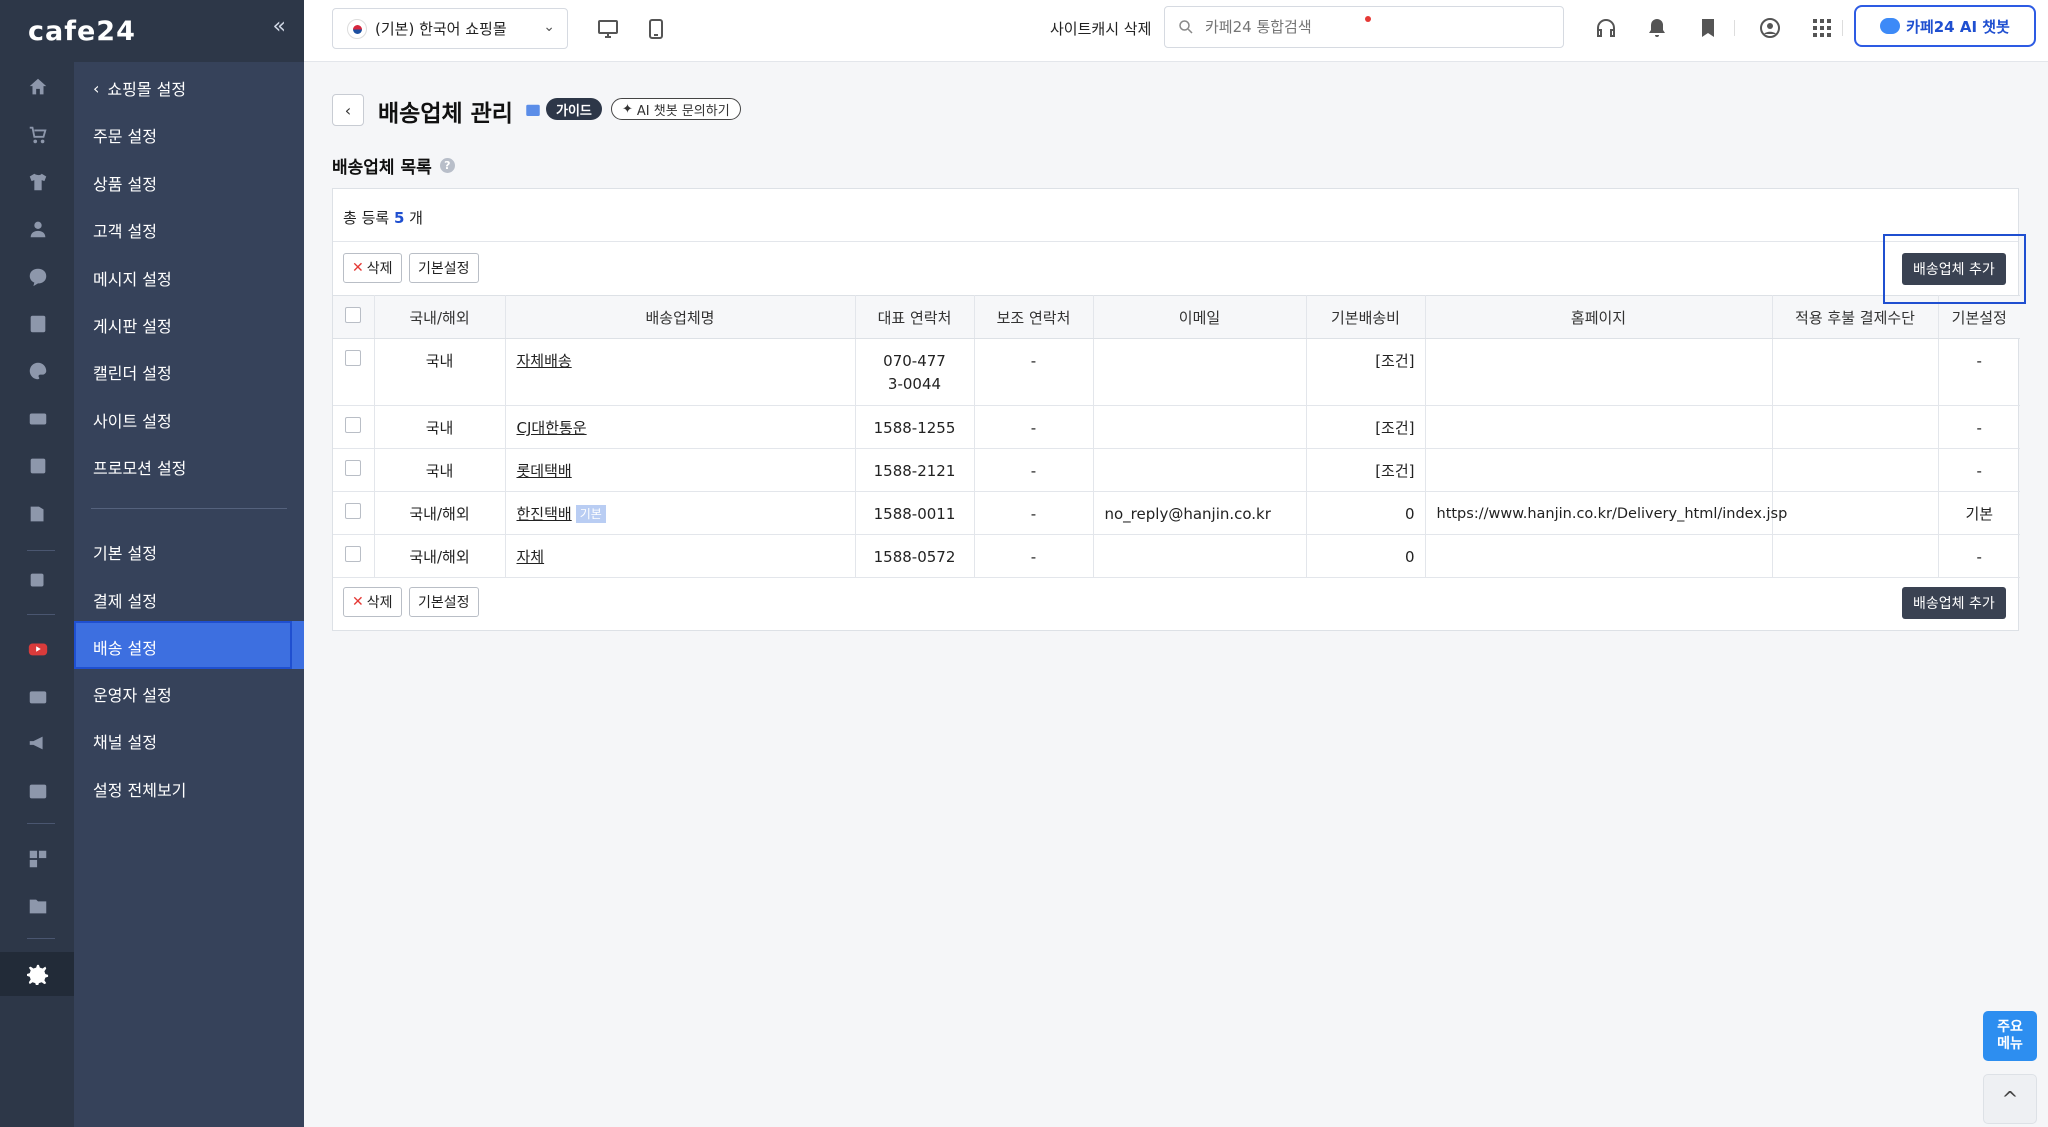  I want to click on set-default-button-top: 기본설정, so click(444, 268).